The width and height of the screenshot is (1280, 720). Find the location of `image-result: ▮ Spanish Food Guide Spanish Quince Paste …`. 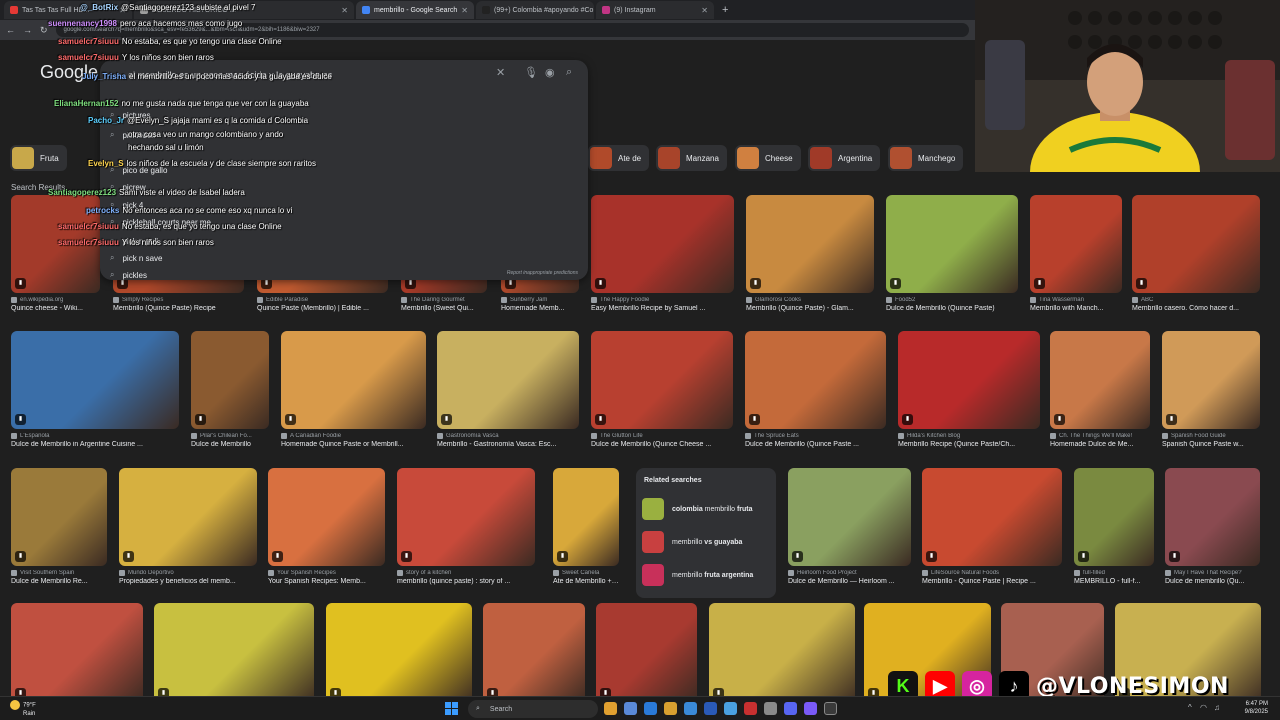

image-result: ▮ Spanish Food Guide Spanish Quince Paste … is located at coordinates (1211, 389).